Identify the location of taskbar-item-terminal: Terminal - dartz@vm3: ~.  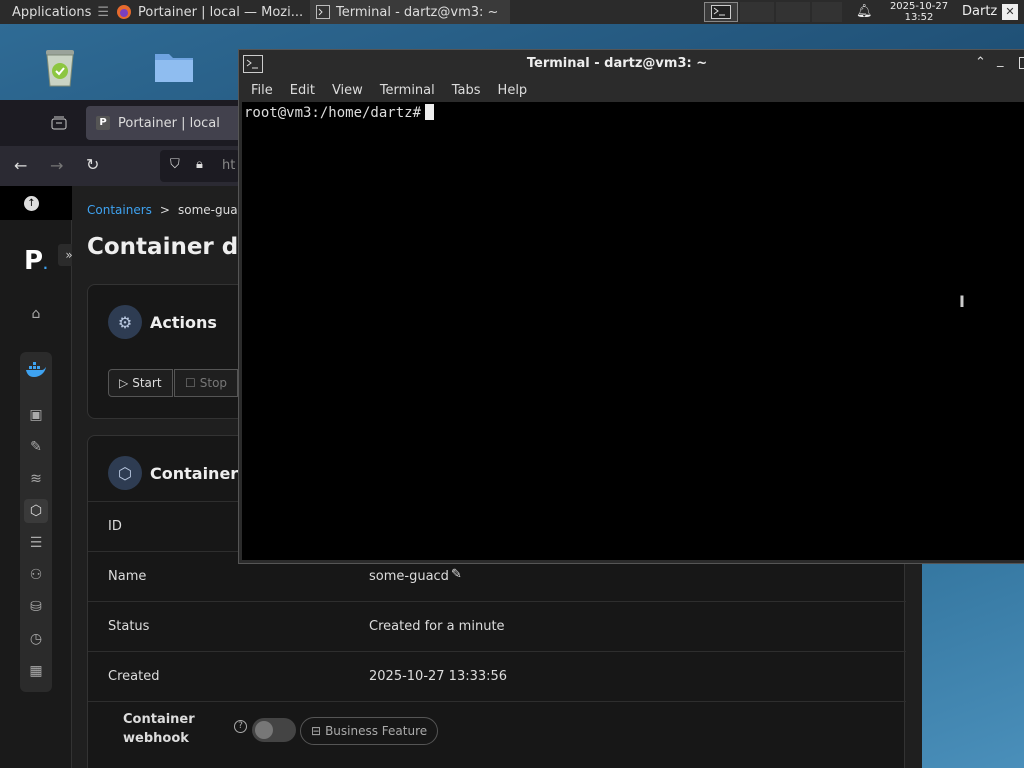
(410, 12).